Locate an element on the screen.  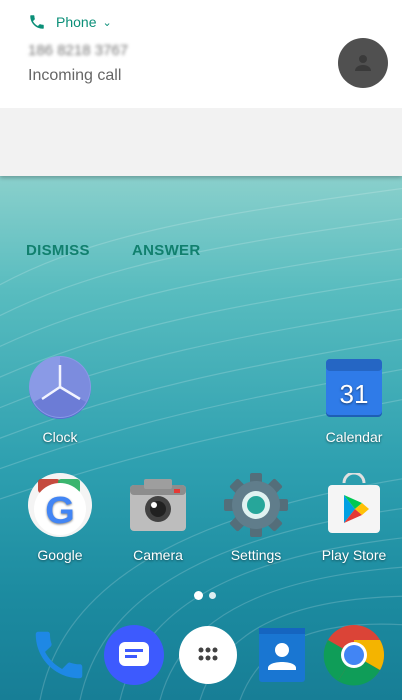
caller-number: 186 8218 3767 is located at coordinates (78, 50).